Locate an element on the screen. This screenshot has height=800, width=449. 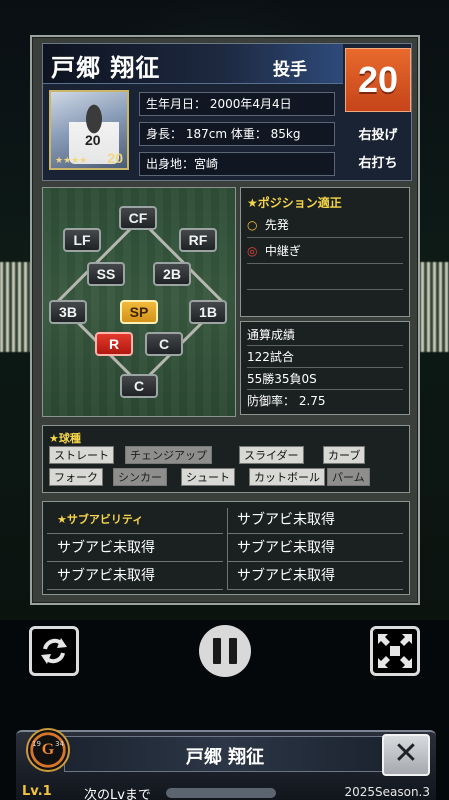
portrait-corner-number: 20 is located at coordinates (115, 158).